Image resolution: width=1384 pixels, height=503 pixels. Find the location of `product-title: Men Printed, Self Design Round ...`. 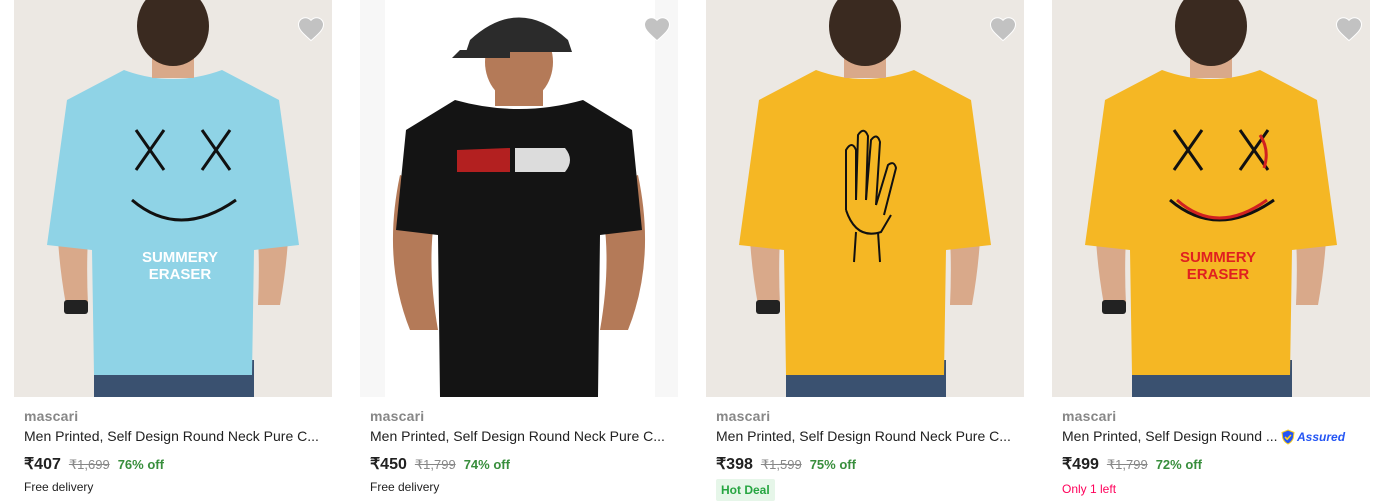

product-title: Men Printed, Self Design Round ... is located at coordinates (1169, 436).